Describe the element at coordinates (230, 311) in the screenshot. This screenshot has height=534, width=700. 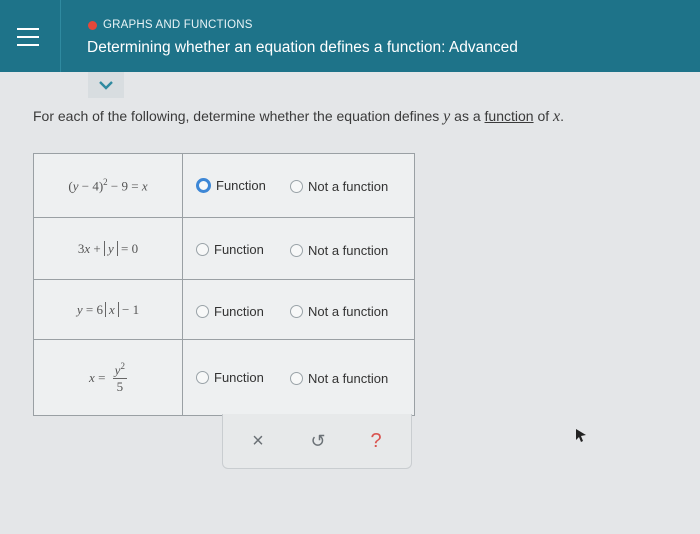
I see `option-function-3: Function` at that location.